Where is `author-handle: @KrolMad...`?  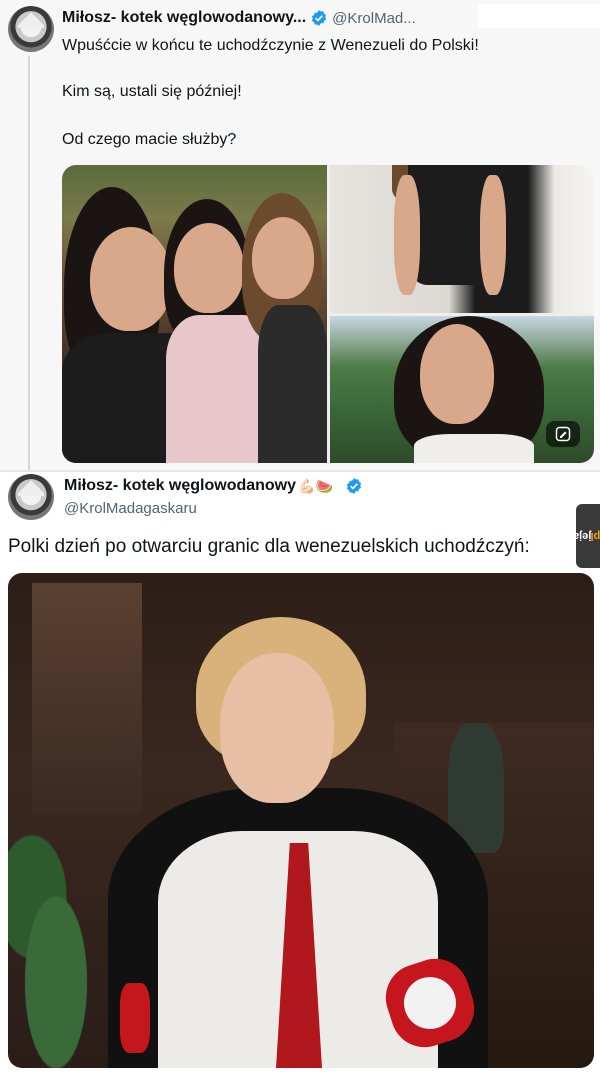
author-handle: @KrolMad... is located at coordinates (374, 18).